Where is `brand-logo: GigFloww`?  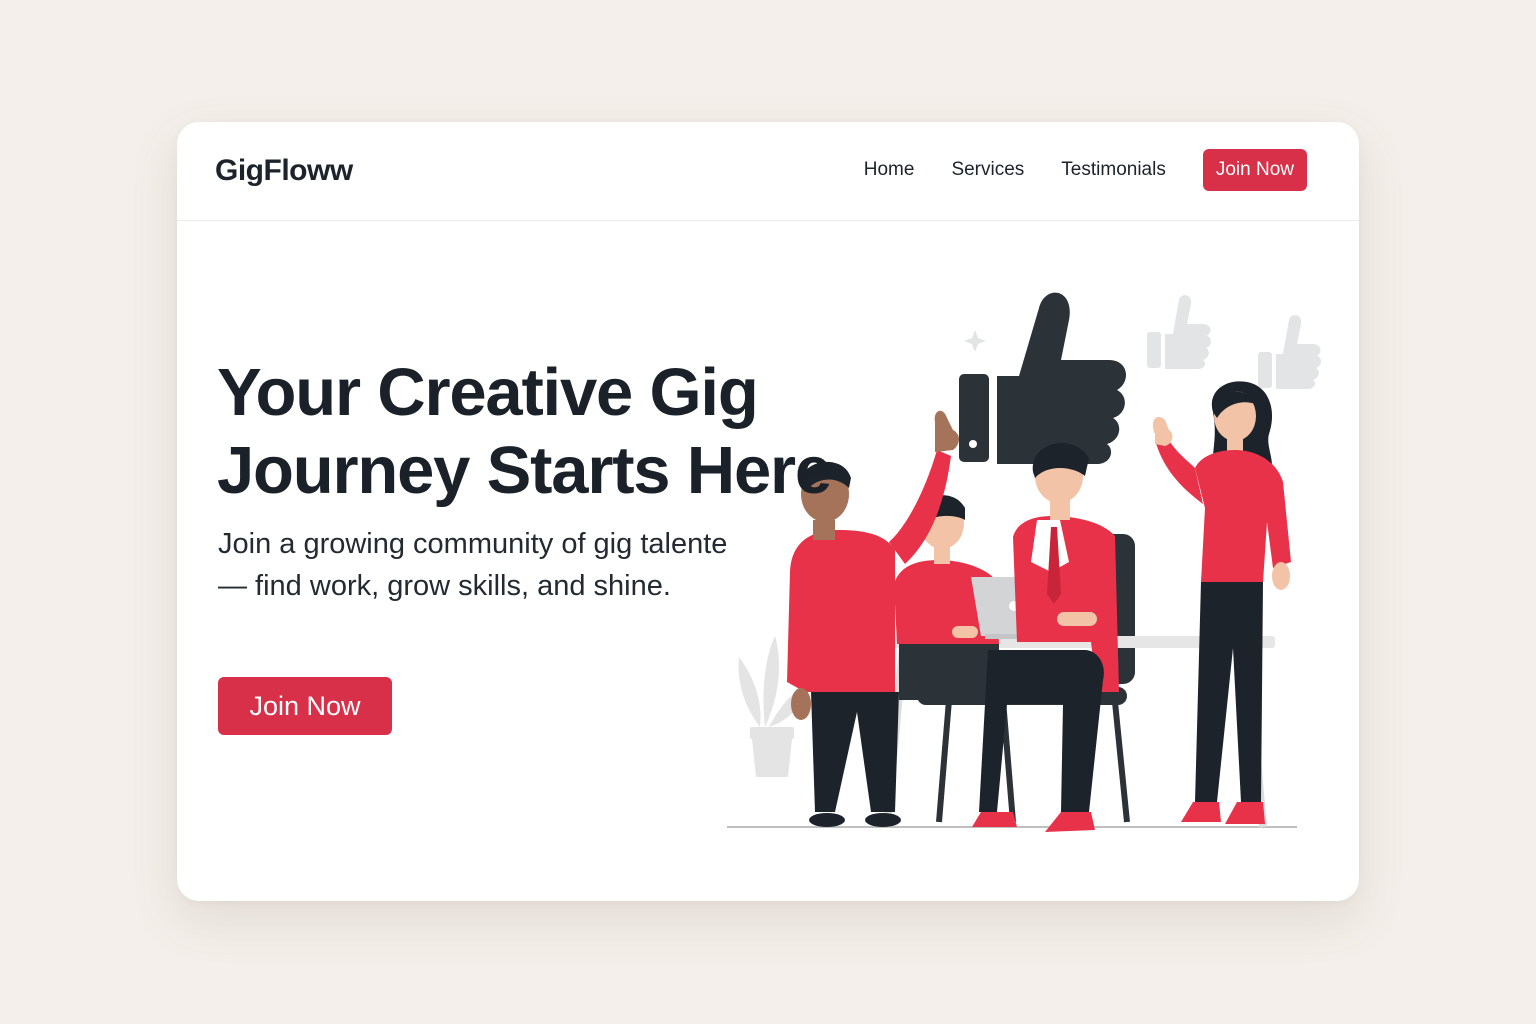 brand-logo: GigFloww is located at coordinates (284, 171).